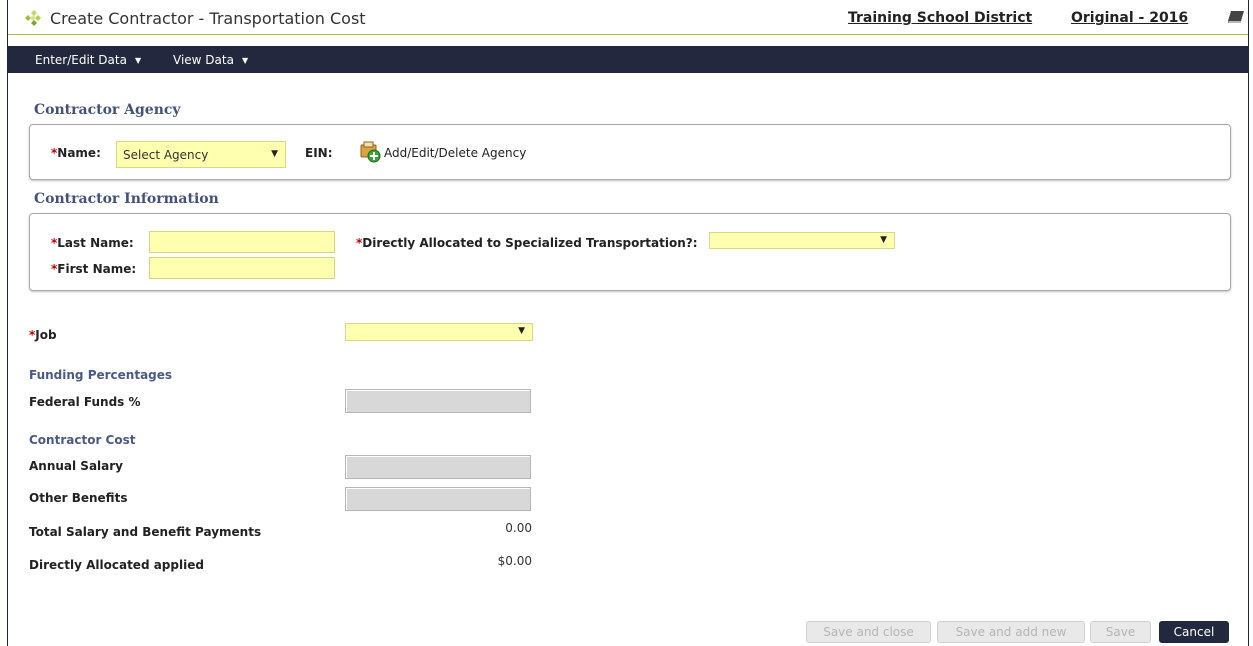  What do you see at coordinates (145, 532) in the screenshot?
I see `total-salary-benefit-label: Total Salary and Benefit Payments` at bounding box center [145, 532].